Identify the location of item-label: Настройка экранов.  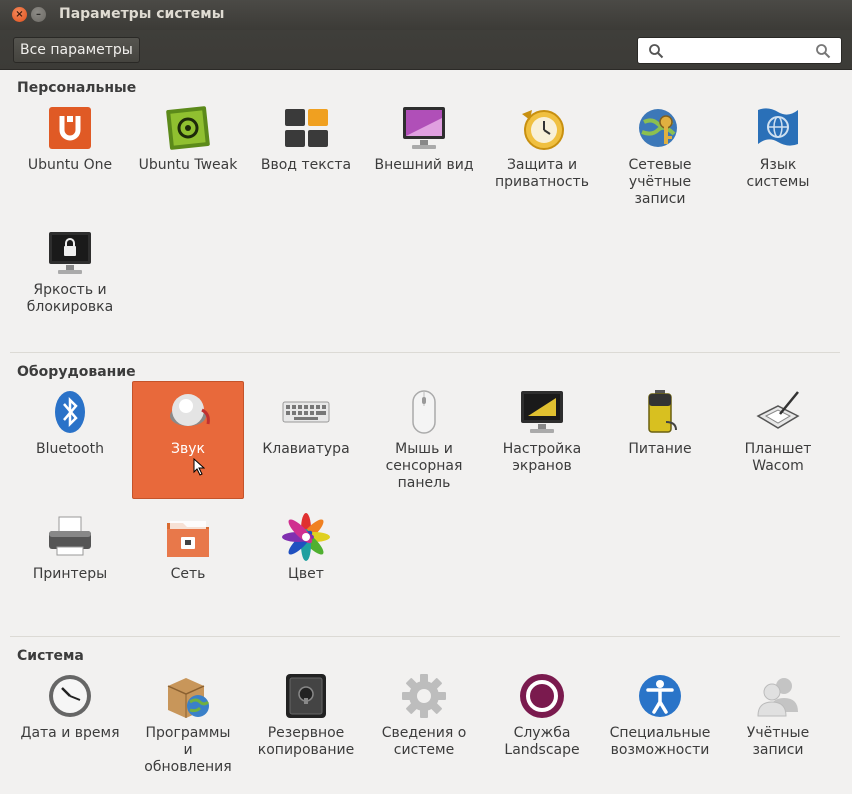
(542, 457).